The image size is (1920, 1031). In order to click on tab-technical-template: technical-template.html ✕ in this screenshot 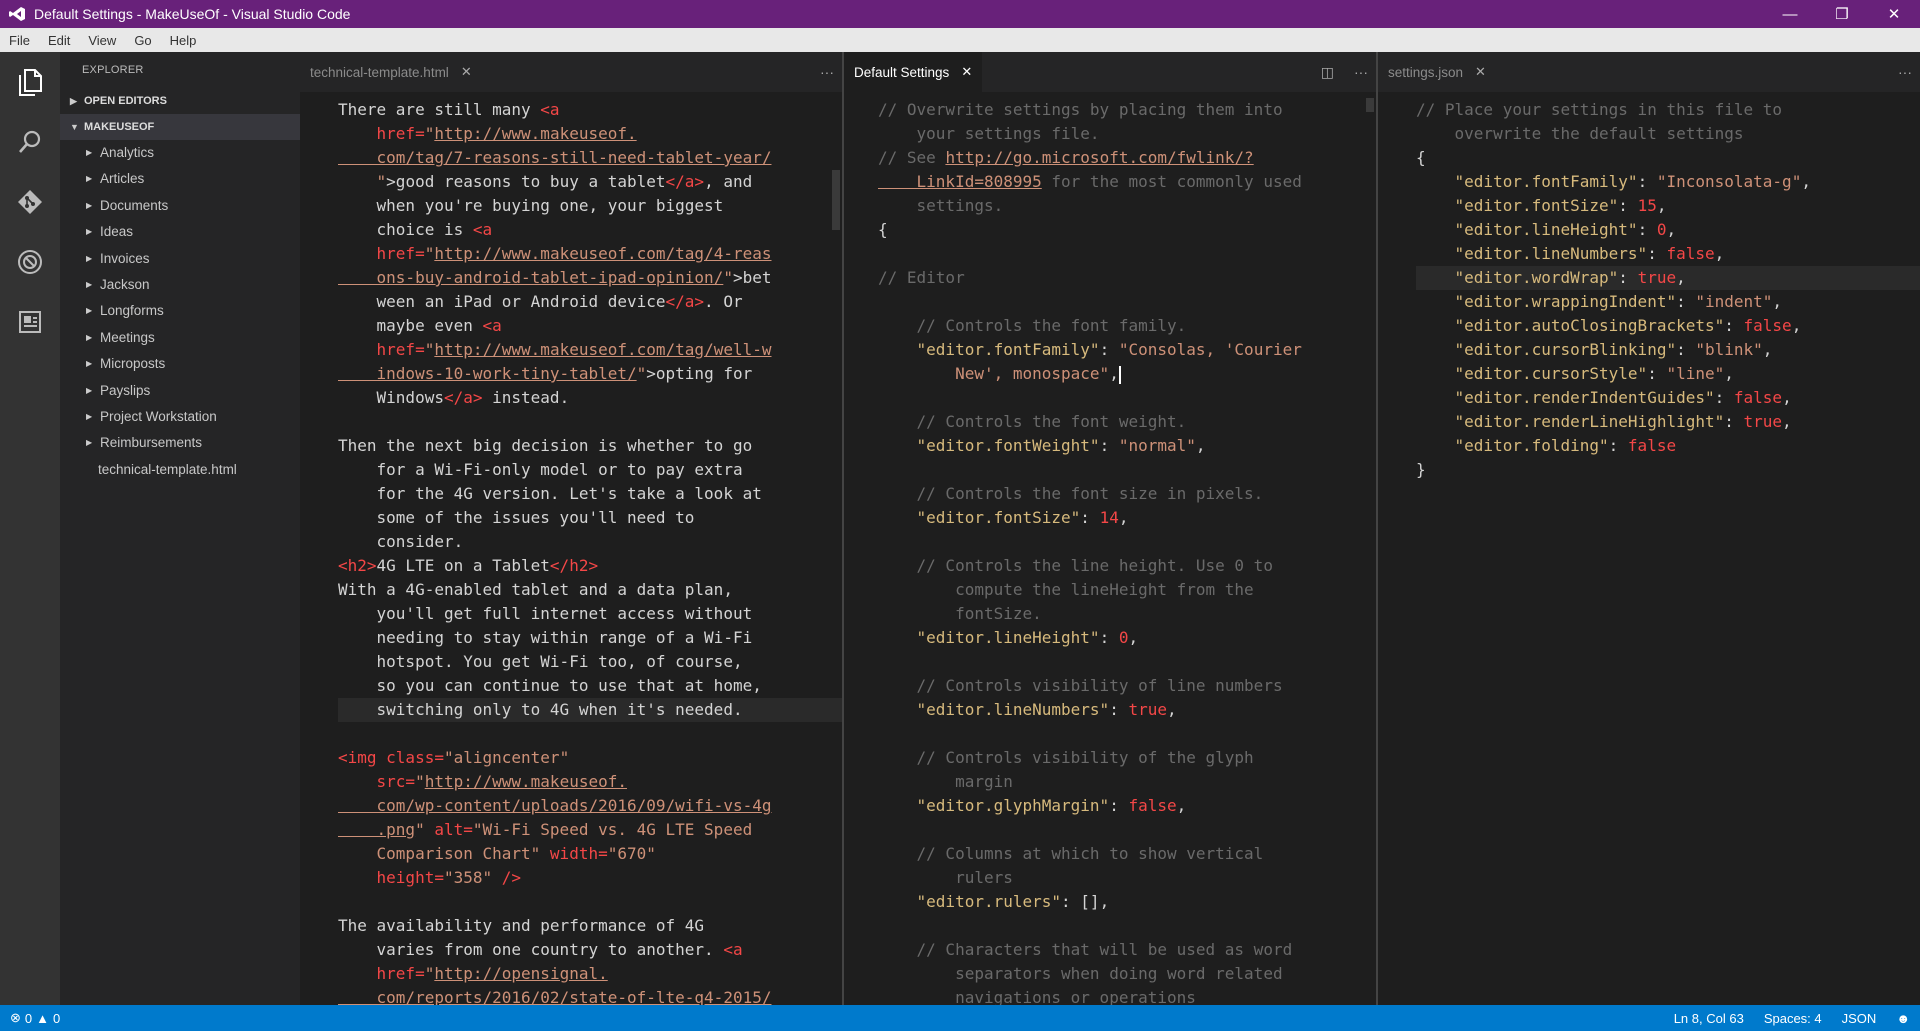, I will do `click(391, 72)`.